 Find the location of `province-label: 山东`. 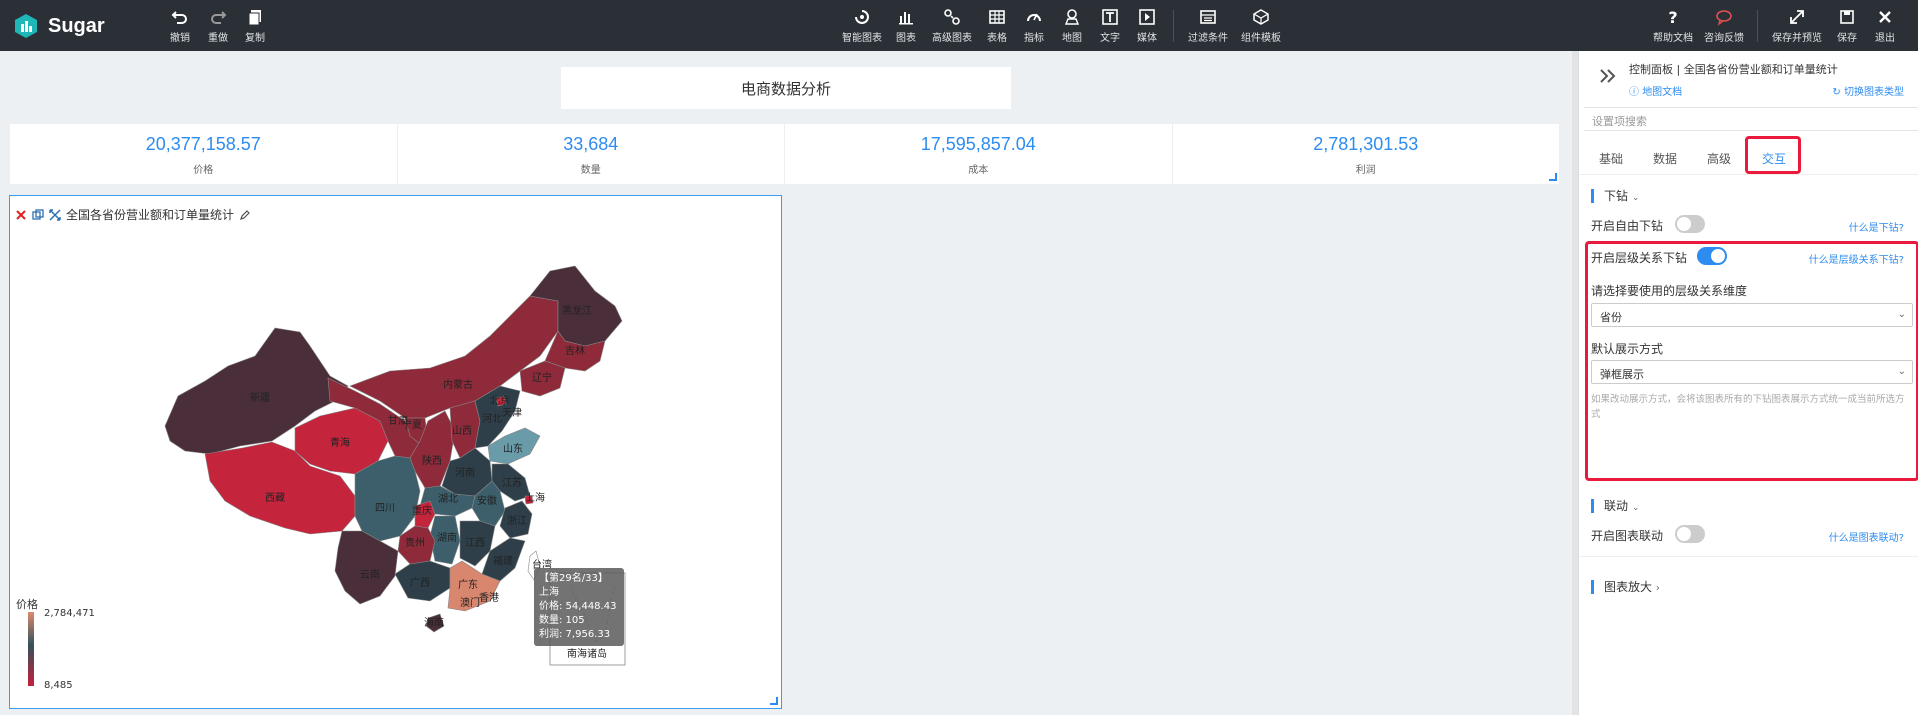

province-label: 山东 is located at coordinates (513, 448).